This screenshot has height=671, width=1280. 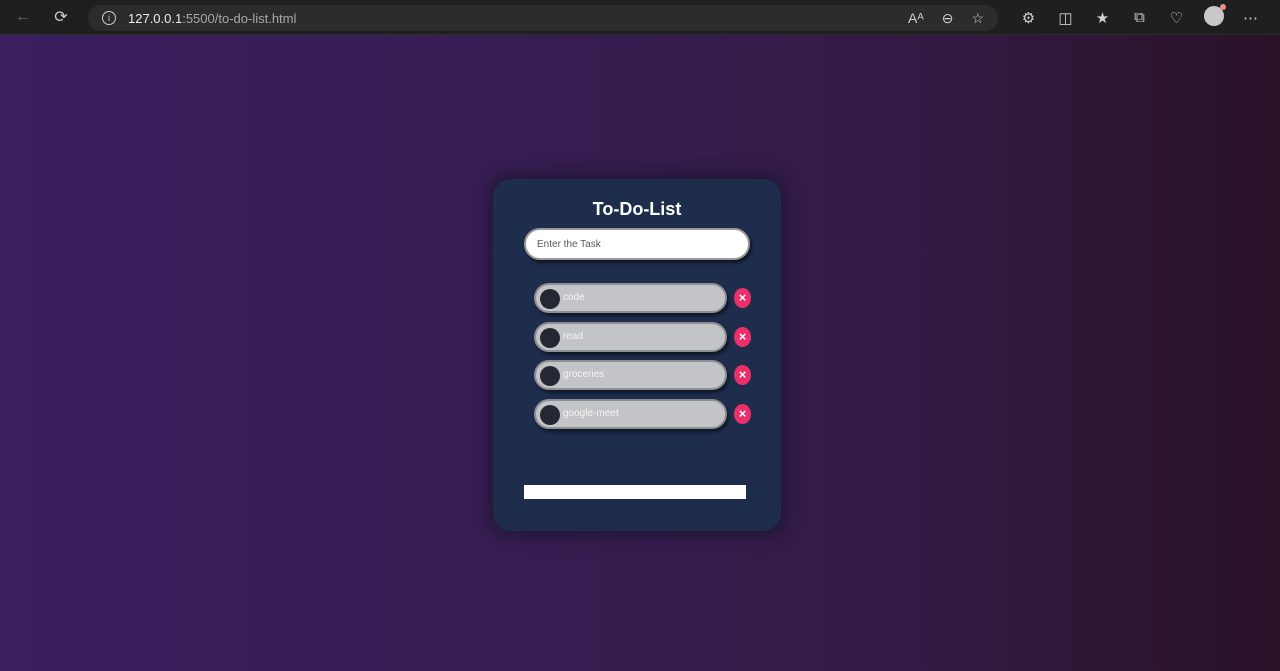 What do you see at coordinates (543, 18) in the screenshot?
I see `address-bar: i 127.0.0.1:5500/to-do-list.html Aᴬ ⊖ ☆` at bounding box center [543, 18].